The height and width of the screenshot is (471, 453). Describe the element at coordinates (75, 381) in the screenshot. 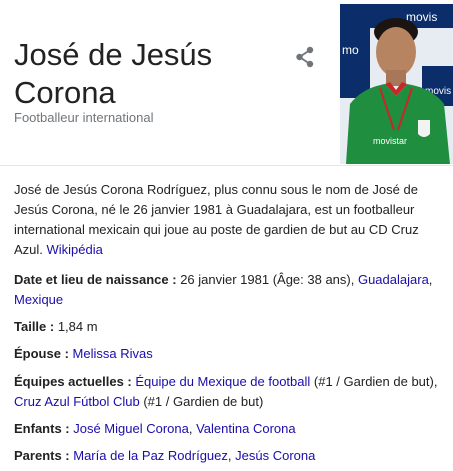

I see `fact-teams-label: Équipes actuelles :` at that location.